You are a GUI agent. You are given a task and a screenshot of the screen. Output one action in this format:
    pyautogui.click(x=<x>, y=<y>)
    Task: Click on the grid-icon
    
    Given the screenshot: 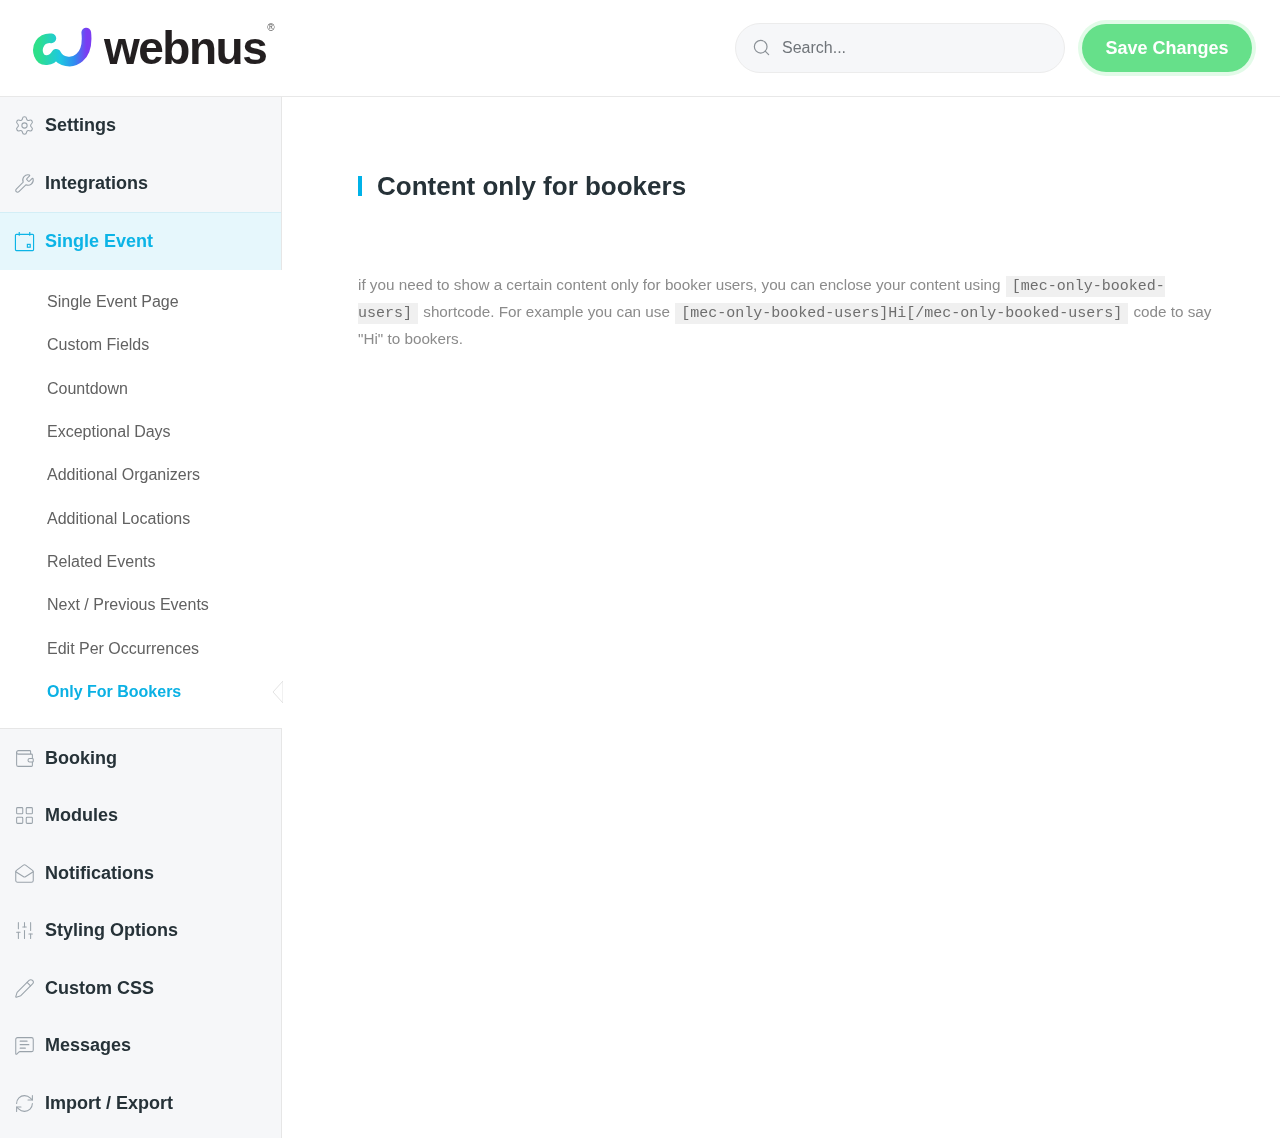 What is the action you would take?
    pyautogui.click(x=24, y=816)
    